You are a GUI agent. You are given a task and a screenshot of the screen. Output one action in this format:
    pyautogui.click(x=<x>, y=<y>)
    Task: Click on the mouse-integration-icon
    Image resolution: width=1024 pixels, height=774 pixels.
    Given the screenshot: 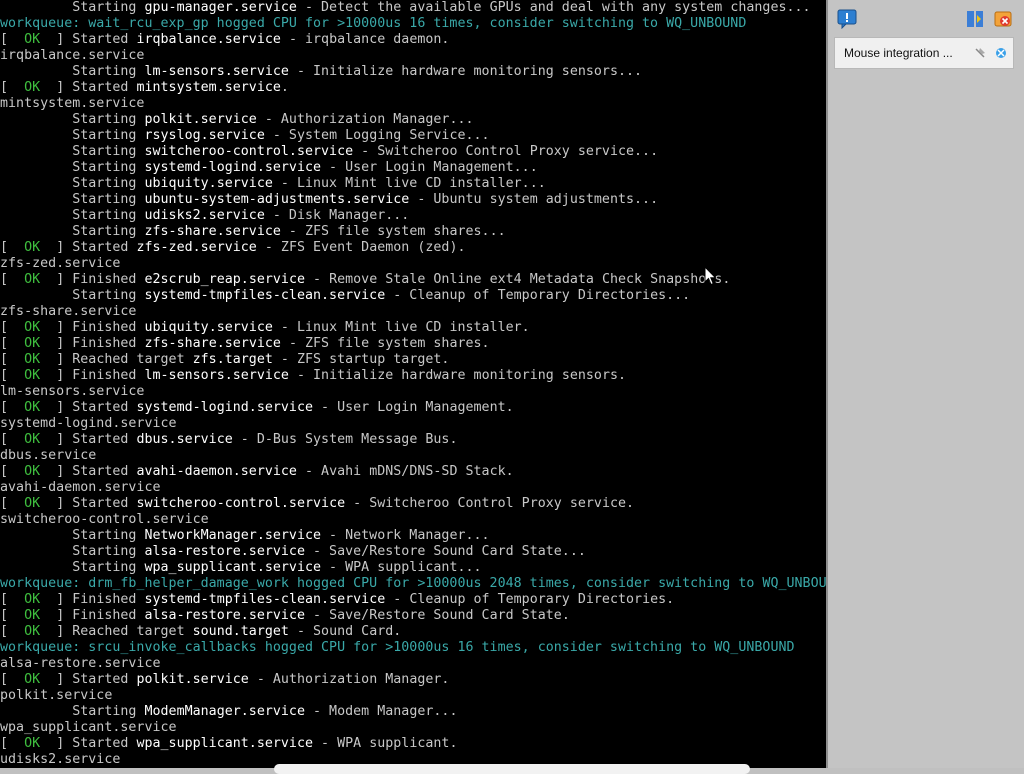 What is the action you would take?
    pyautogui.click(x=1001, y=53)
    